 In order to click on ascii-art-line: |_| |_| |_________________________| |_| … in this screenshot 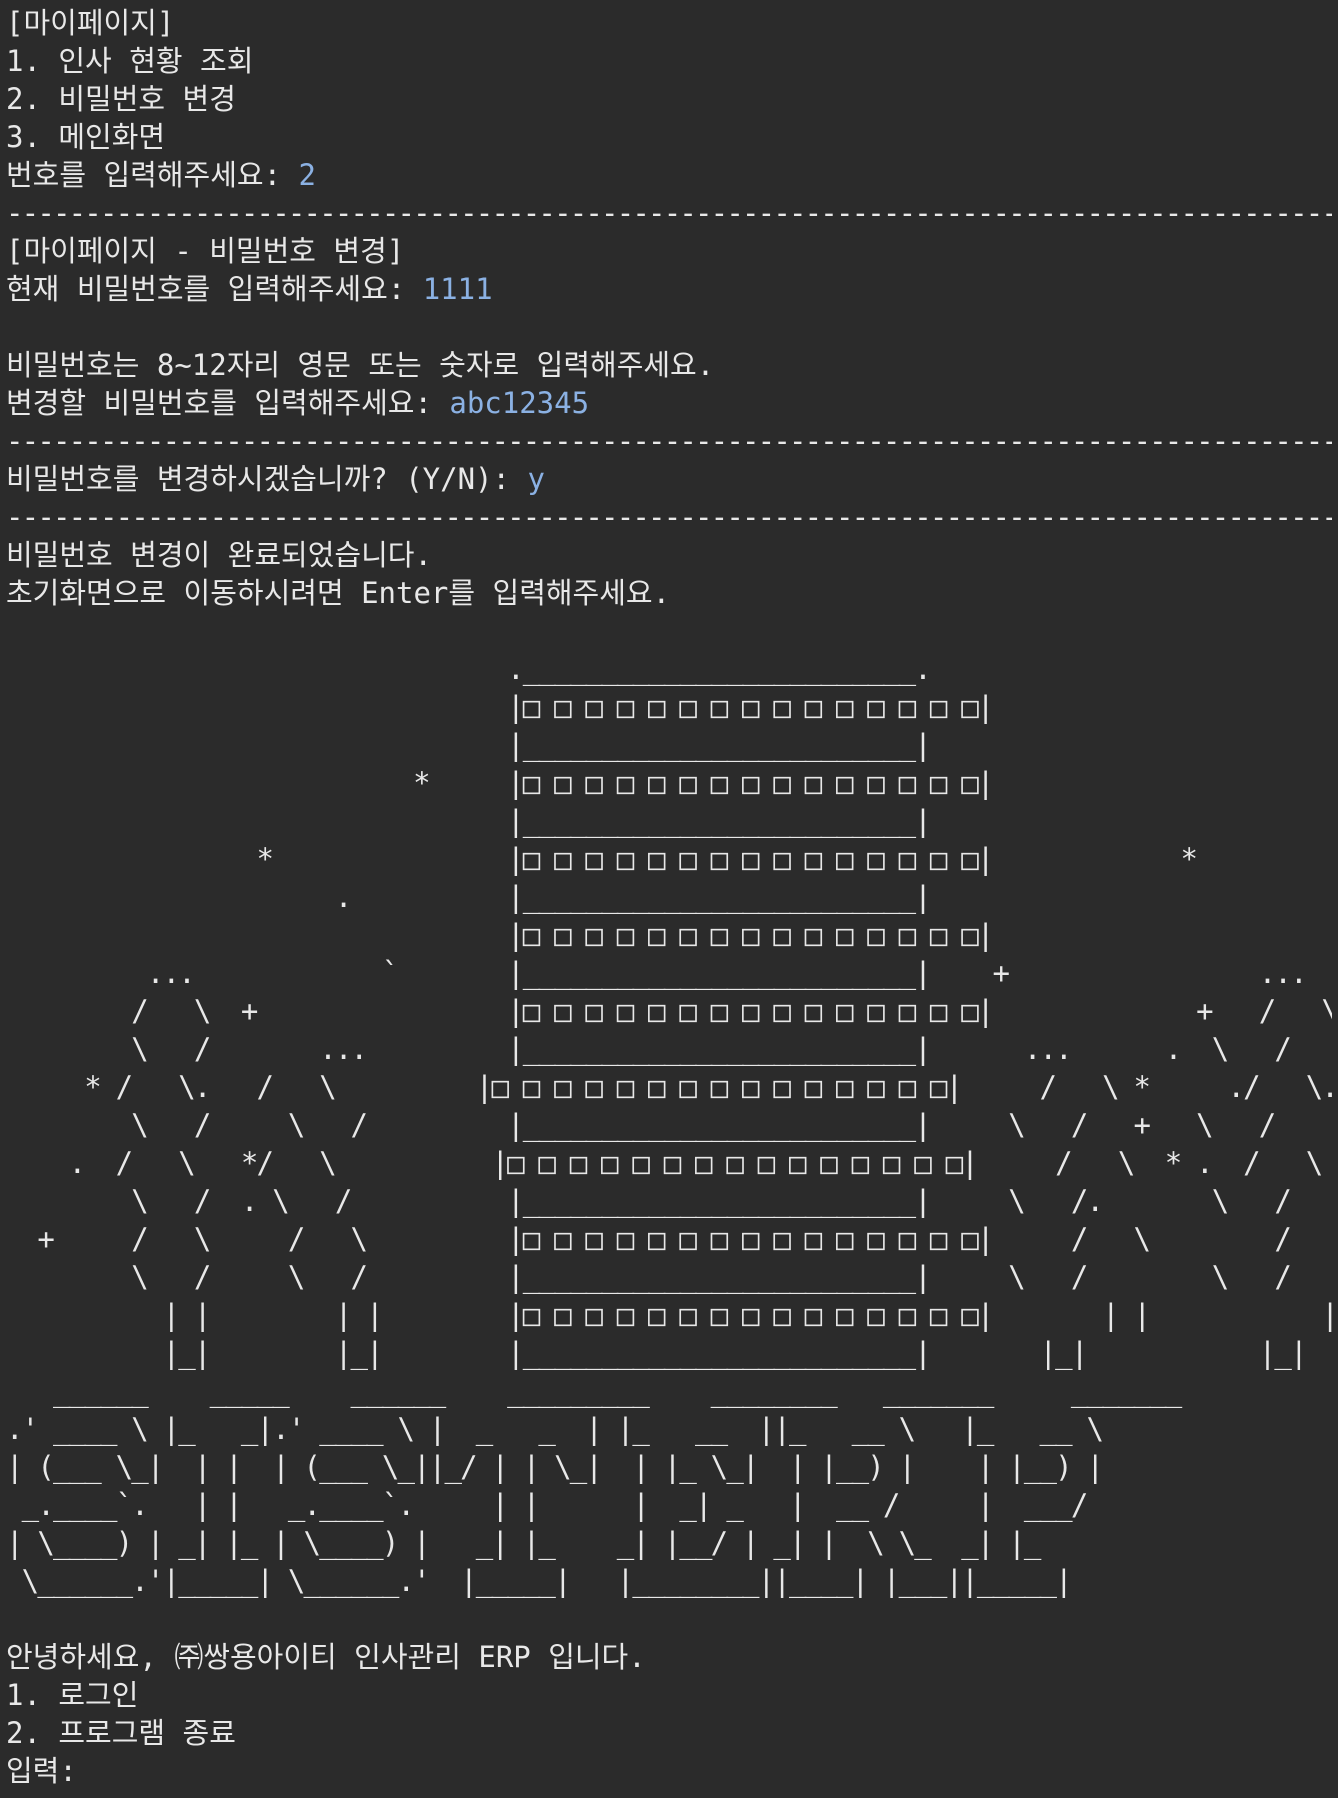, I will do `click(657, 1353)`.